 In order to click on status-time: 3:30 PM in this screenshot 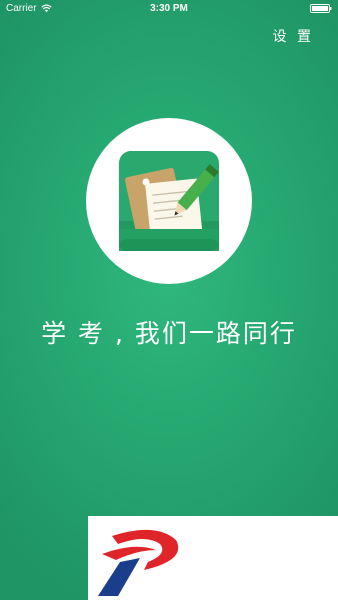, I will do `click(169, 8)`.